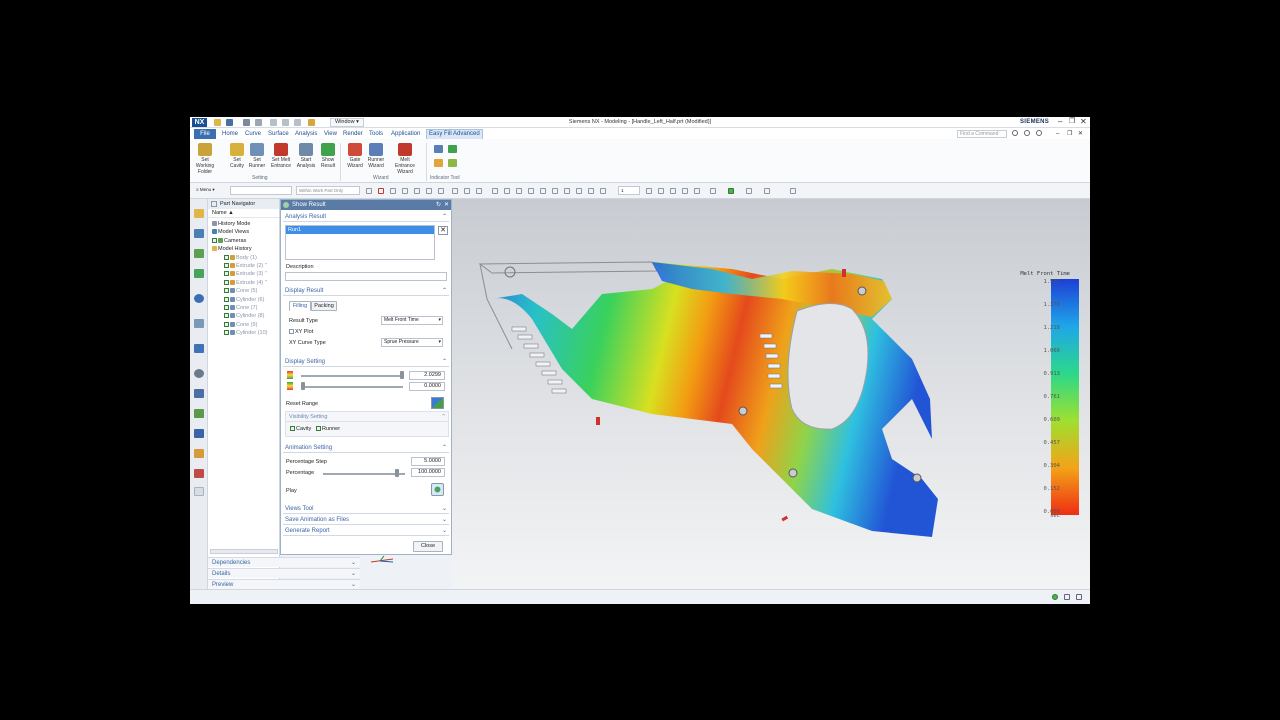 The height and width of the screenshot is (720, 1280). Describe the element at coordinates (749, 191) in the screenshot. I see `wcs-icon` at that location.